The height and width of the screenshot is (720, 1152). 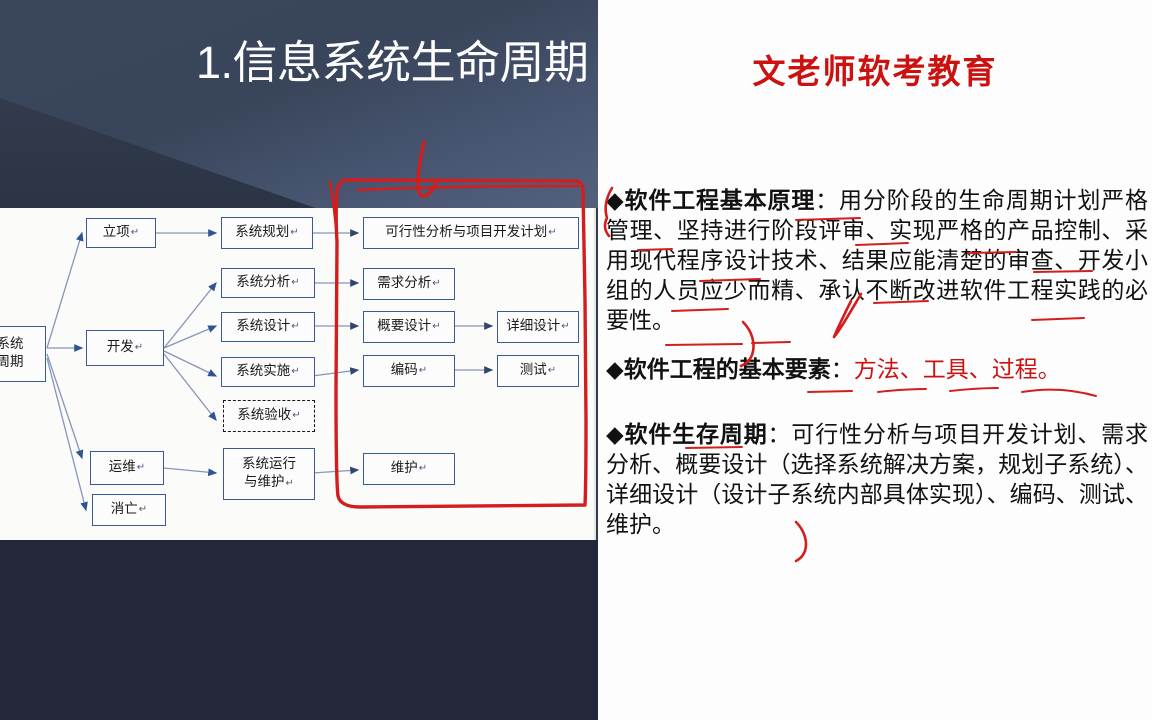 What do you see at coordinates (116, 232) in the screenshot?
I see `diagram-node-lixiang-label: 立项` at bounding box center [116, 232].